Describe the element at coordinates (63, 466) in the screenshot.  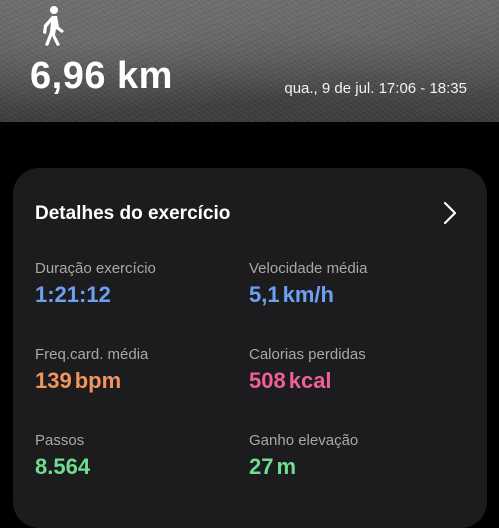
I see `metric-value: 8.564` at that location.